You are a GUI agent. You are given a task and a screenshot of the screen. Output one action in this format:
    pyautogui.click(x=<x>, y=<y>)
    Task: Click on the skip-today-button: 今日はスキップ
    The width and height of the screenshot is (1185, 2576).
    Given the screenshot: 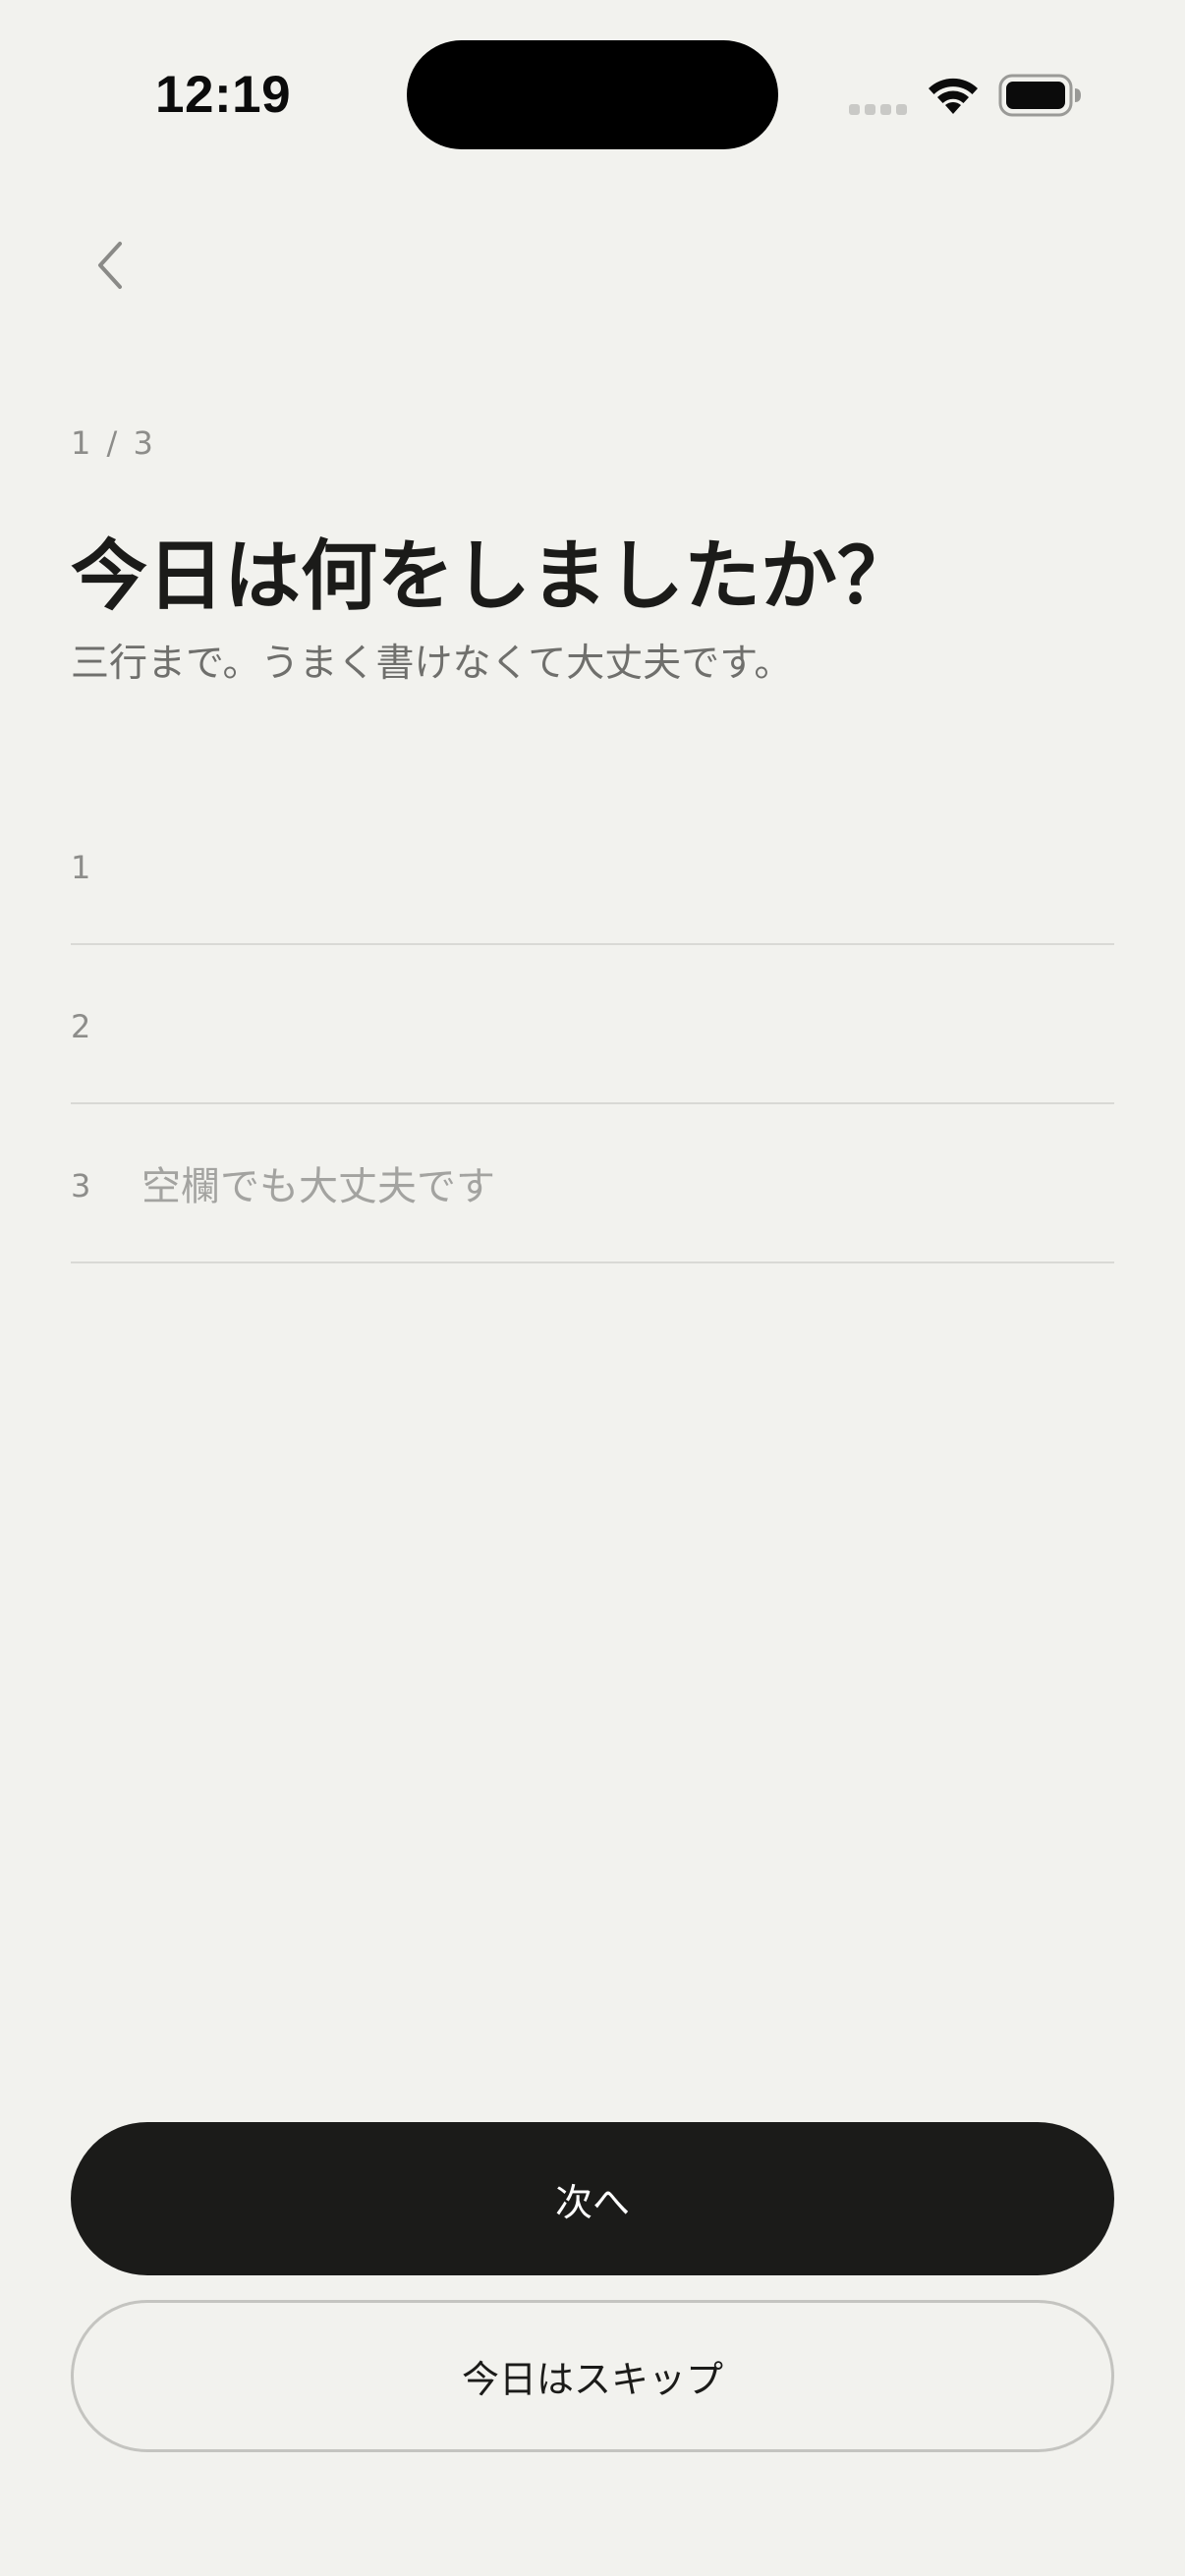 What is the action you would take?
    pyautogui.click(x=592, y=2376)
    